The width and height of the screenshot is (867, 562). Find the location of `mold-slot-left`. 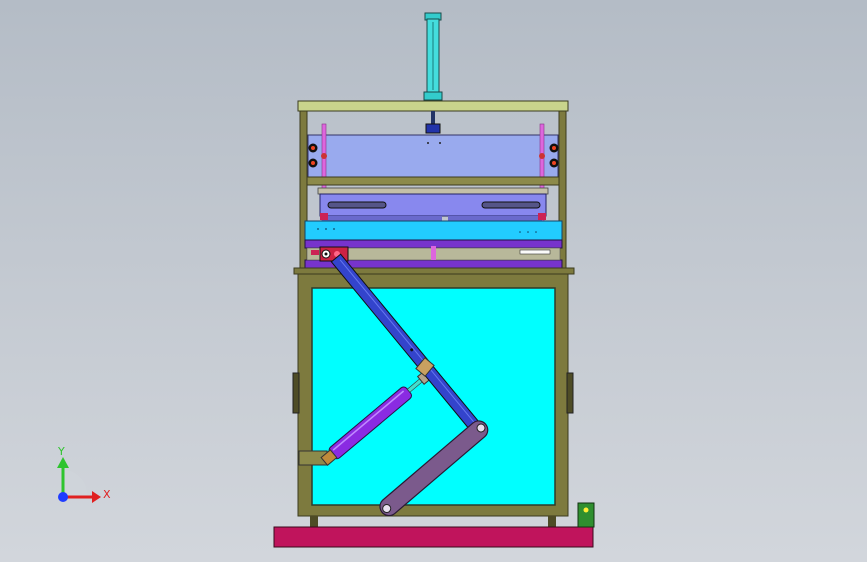

mold-slot-left is located at coordinates (357, 205).